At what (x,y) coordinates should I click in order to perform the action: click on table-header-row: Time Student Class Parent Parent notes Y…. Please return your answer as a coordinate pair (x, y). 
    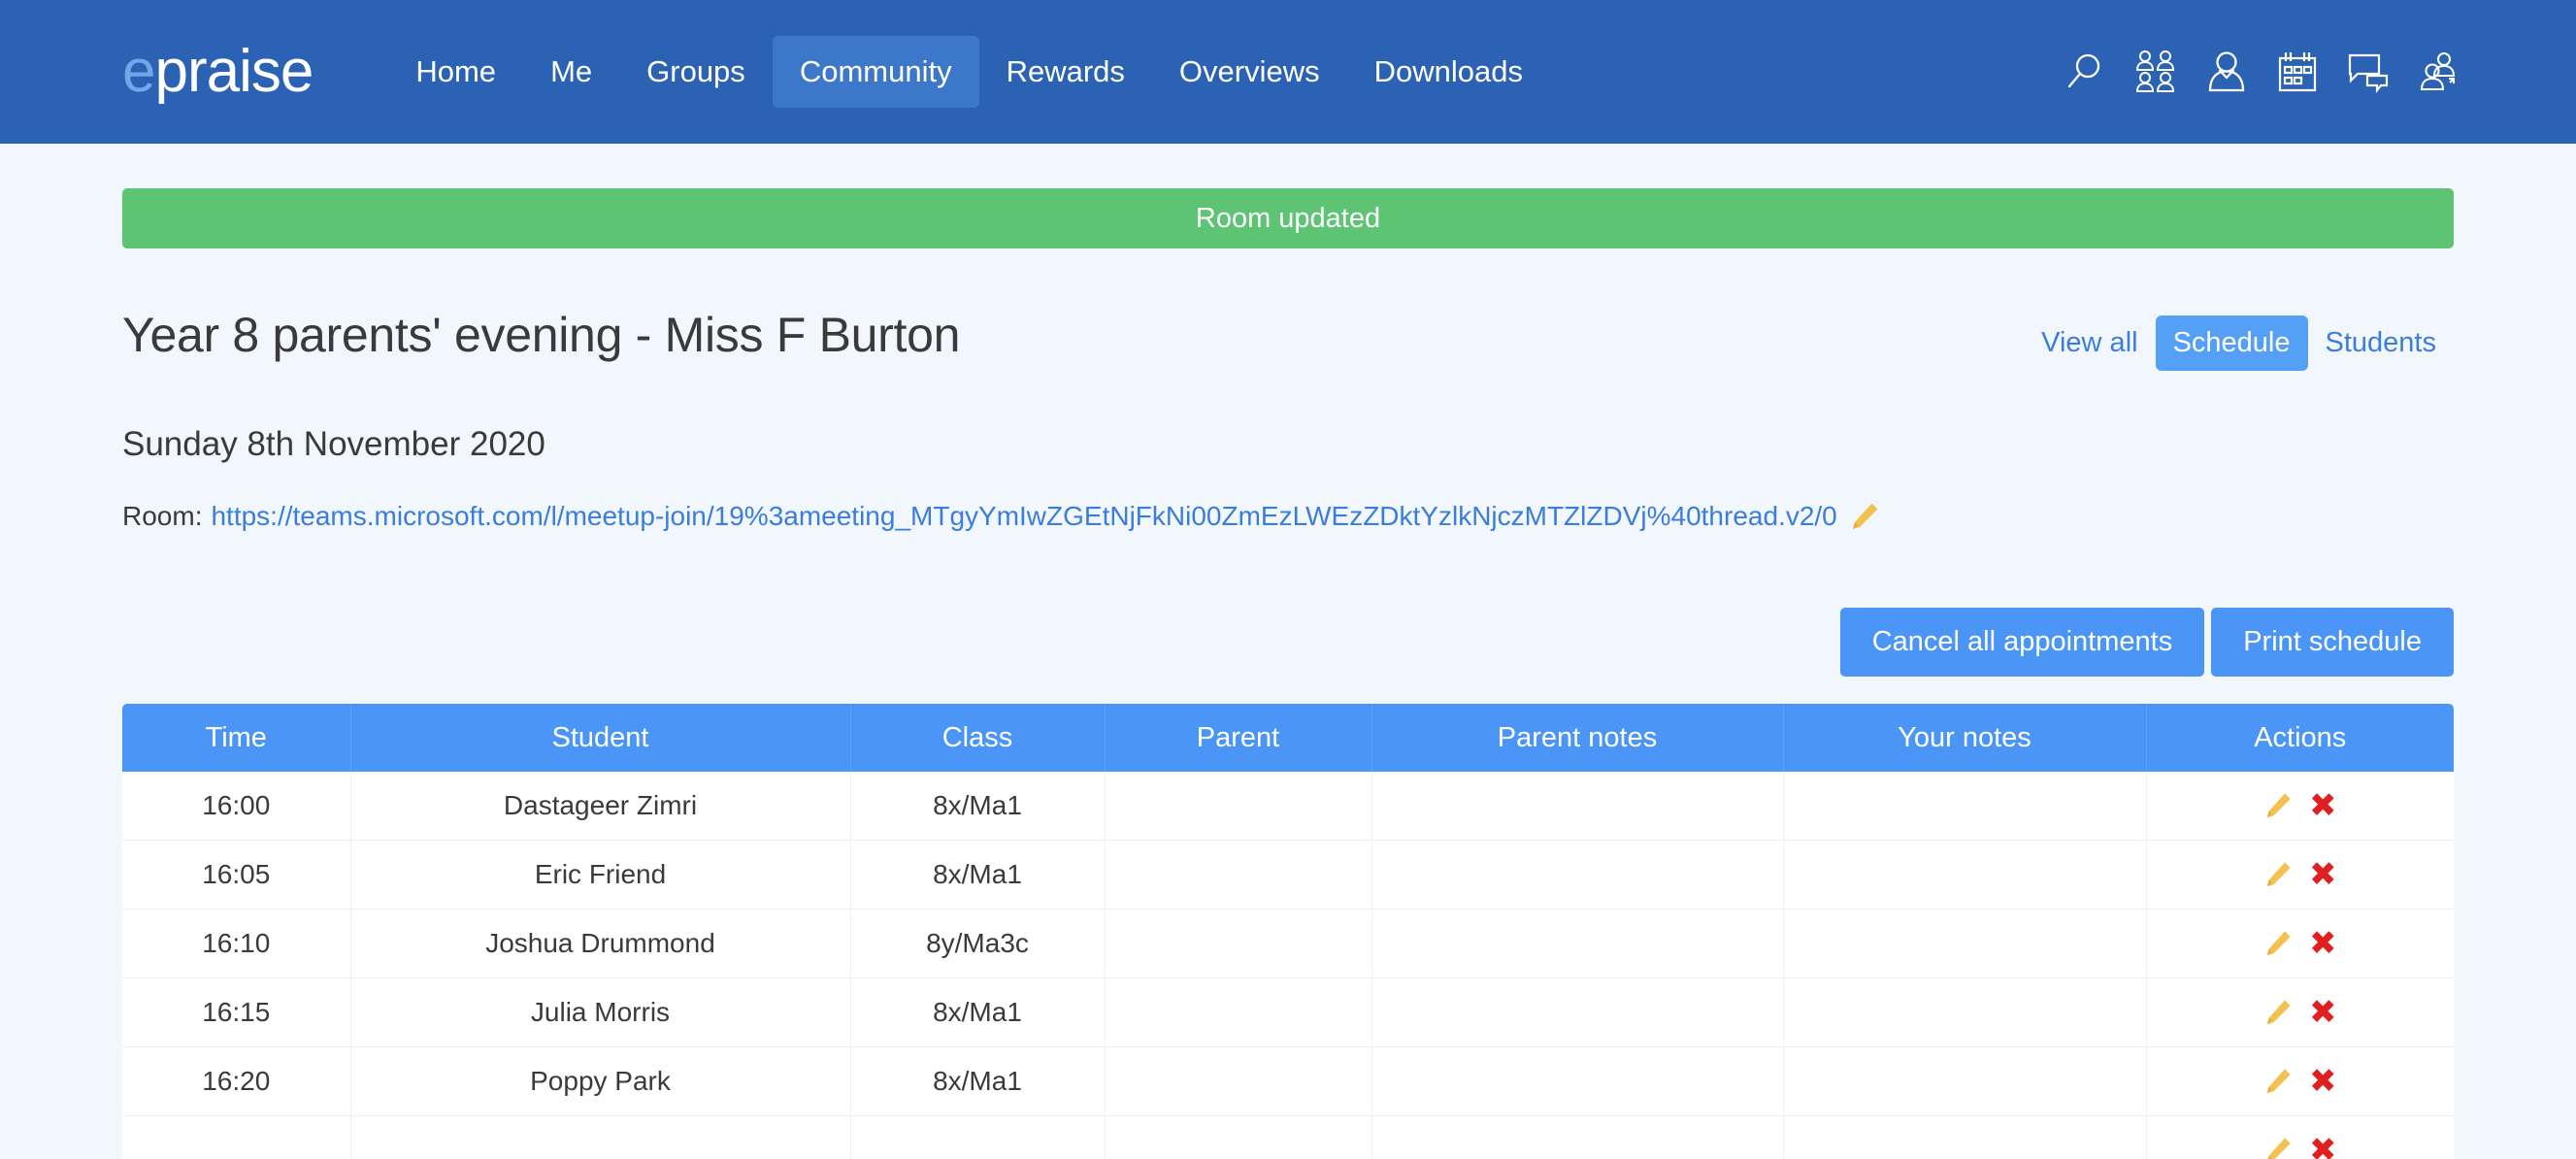
    Looking at the image, I should click on (1288, 738).